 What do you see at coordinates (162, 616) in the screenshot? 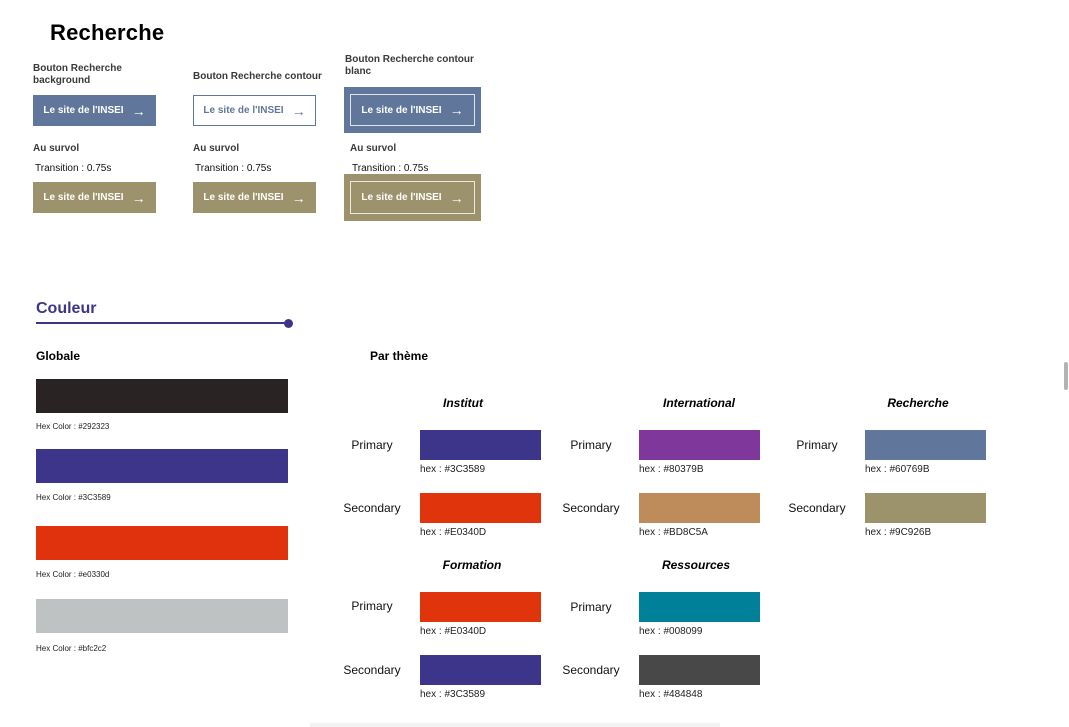
I see `color-swatch-grey` at bounding box center [162, 616].